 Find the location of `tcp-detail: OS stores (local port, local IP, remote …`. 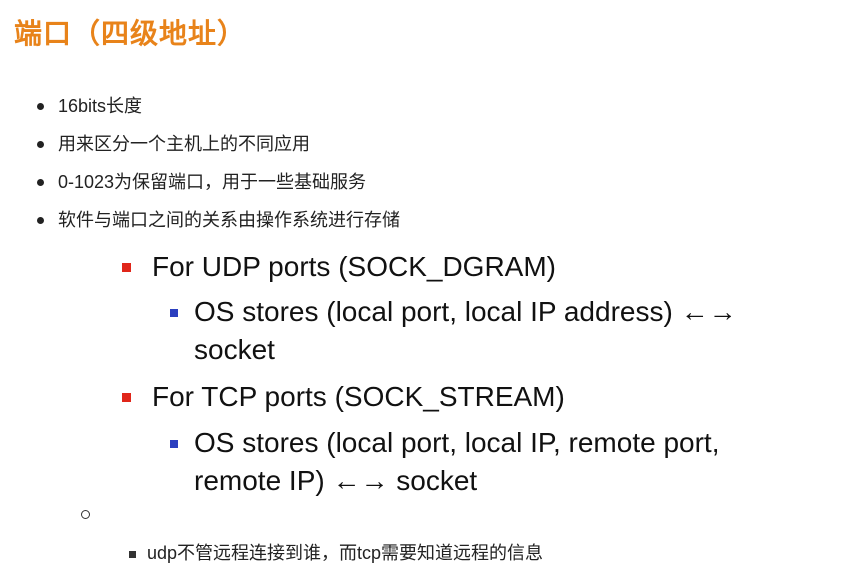

tcp-detail: OS stores (local port, local IP, remote … is located at coordinates (502, 462).